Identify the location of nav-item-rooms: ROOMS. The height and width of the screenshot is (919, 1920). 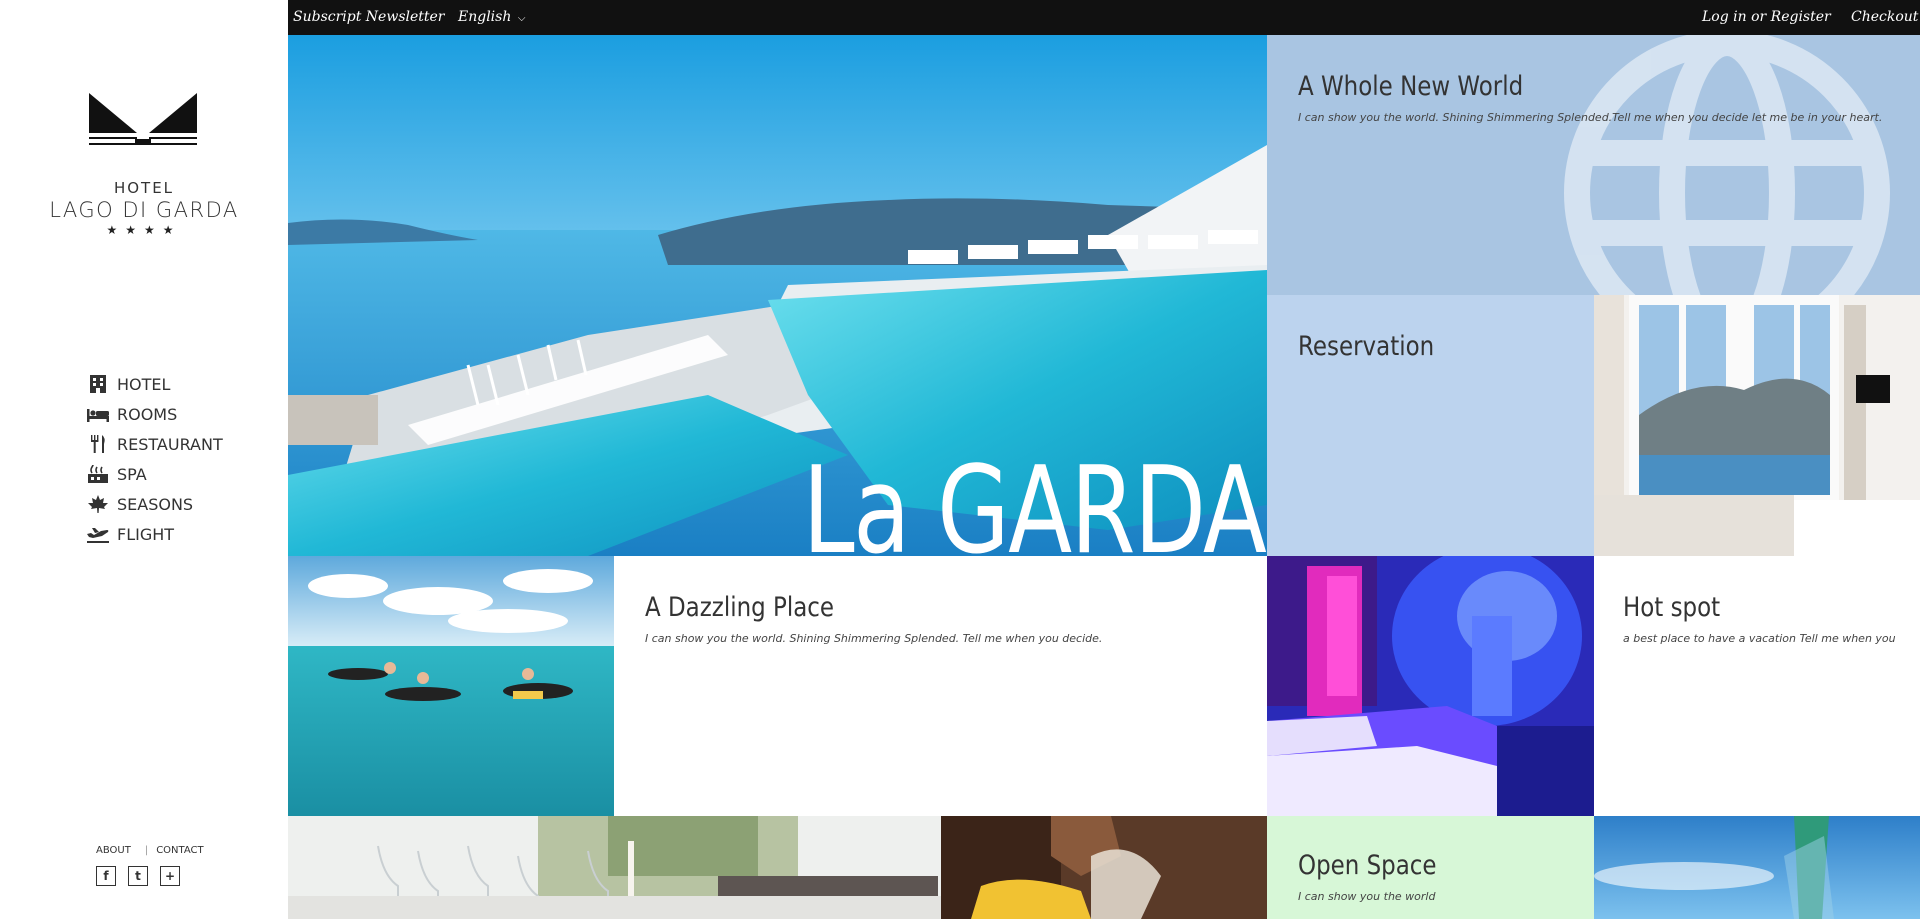
(154, 414).